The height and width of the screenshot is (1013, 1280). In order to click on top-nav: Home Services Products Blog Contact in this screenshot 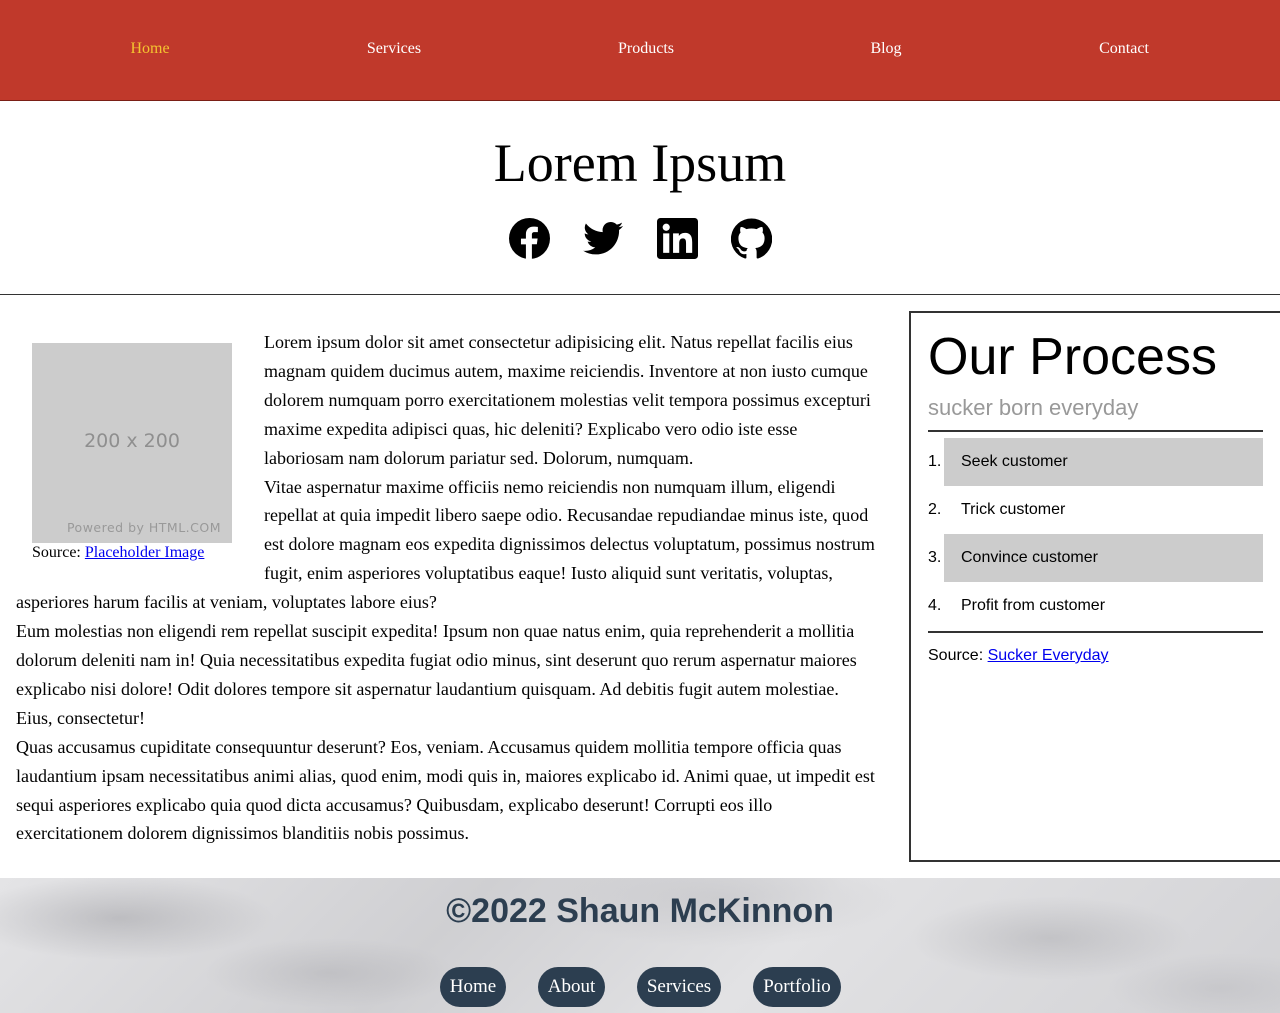, I will do `click(640, 50)`.